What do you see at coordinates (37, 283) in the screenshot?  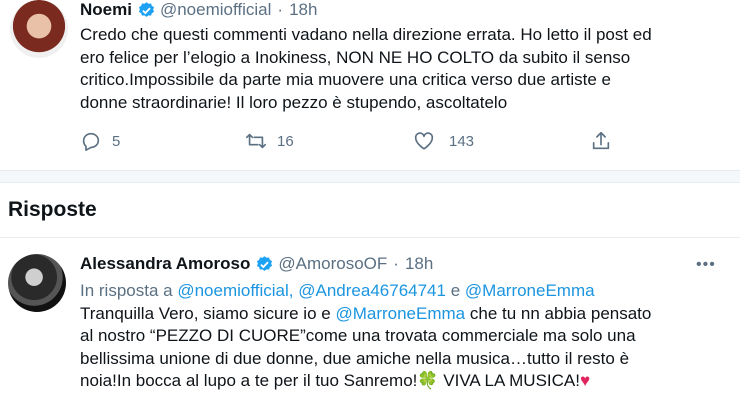 I see `alessandra-avatar` at bounding box center [37, 283].